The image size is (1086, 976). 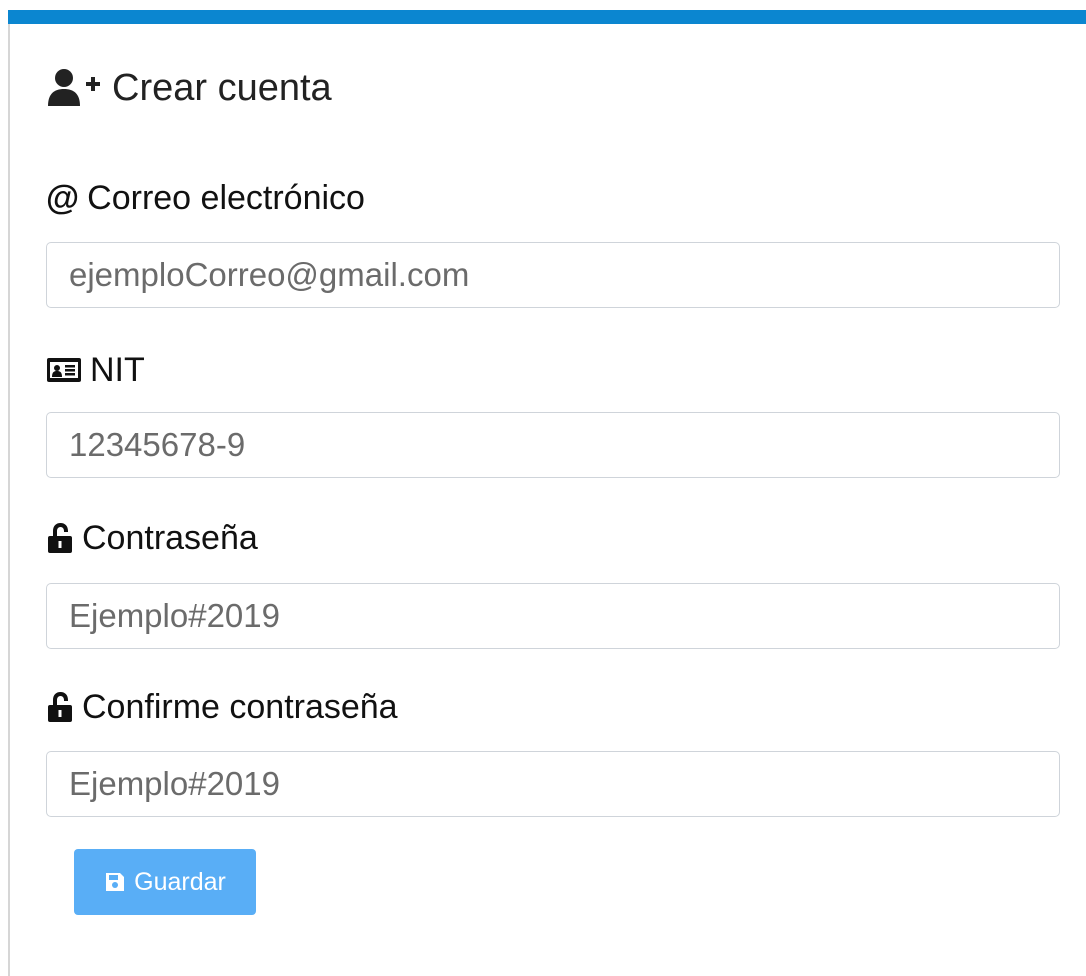 What do you see at coordinates (222, 87) in the screenshot?
I see `form-title-text: Crear cuenta` at bounding box center [222, 87].